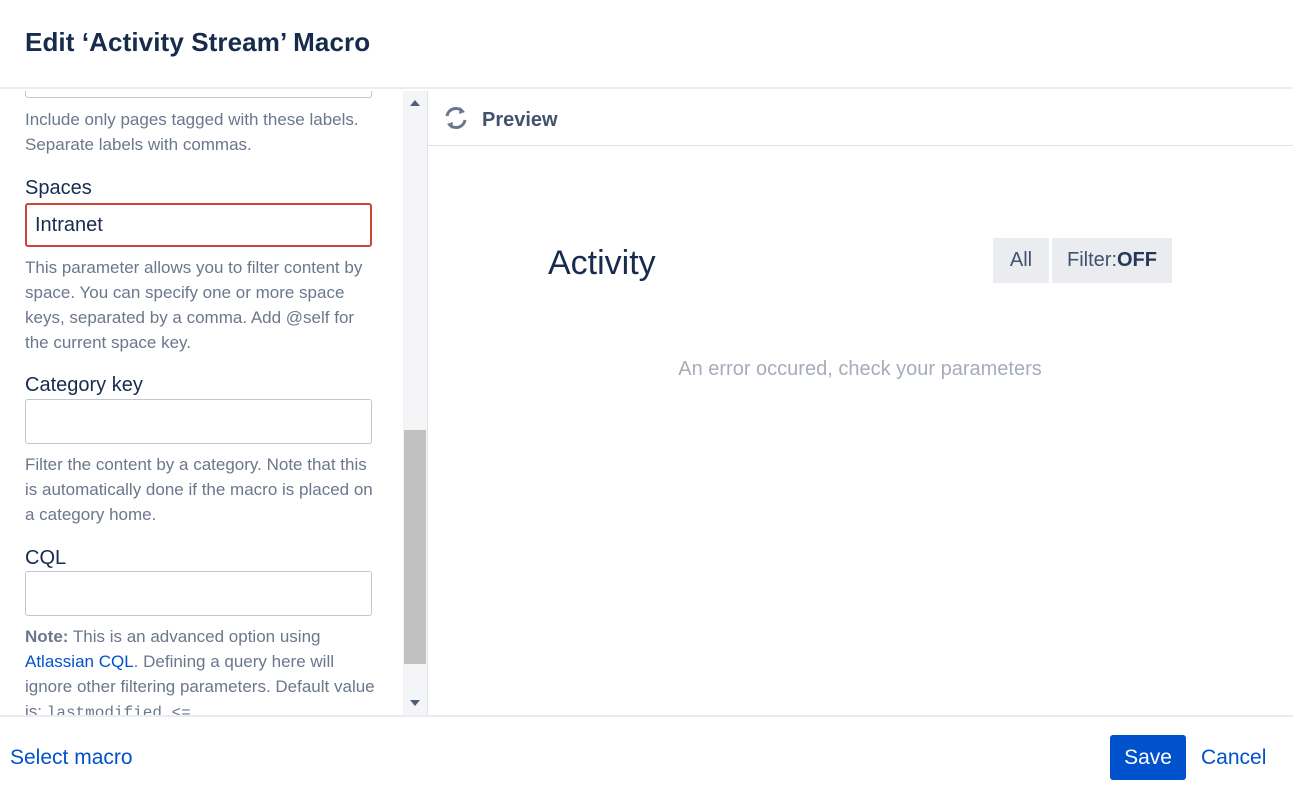  What do you see at coordinates (520, 120) in the screenshot?
I see `preview-title: Preview` at bounding box center [520, 120].